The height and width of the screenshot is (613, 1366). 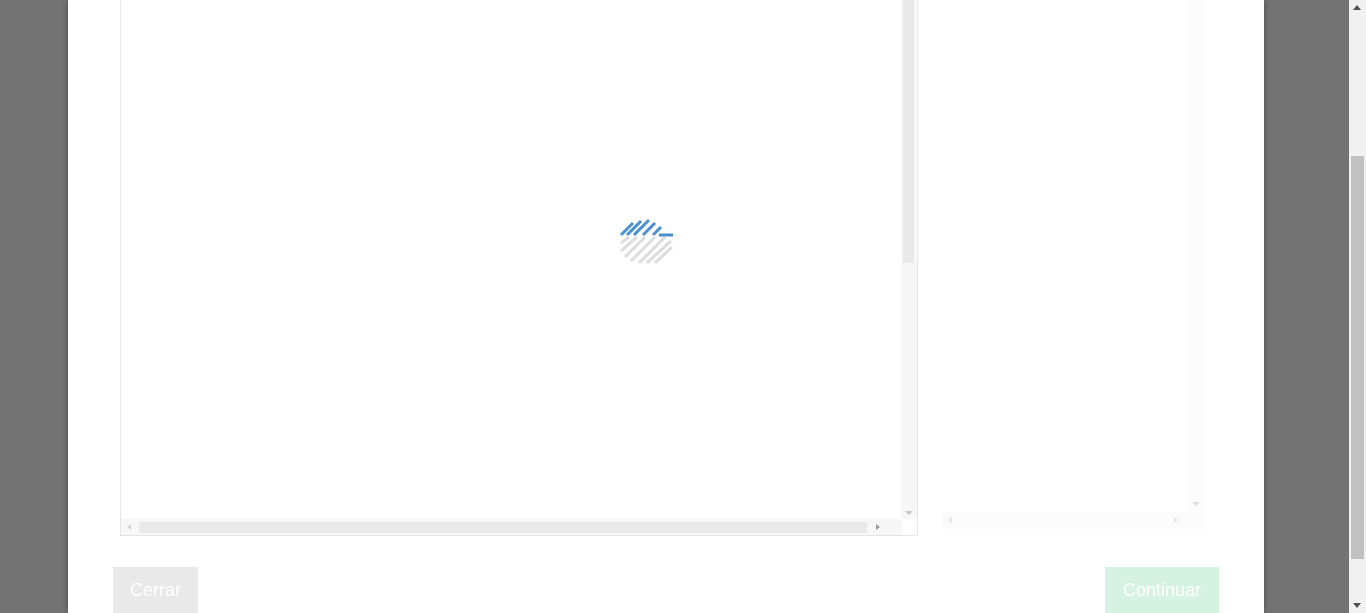 I want to click on document-vertical-scroll-thumb, so click(x=908, y=131).